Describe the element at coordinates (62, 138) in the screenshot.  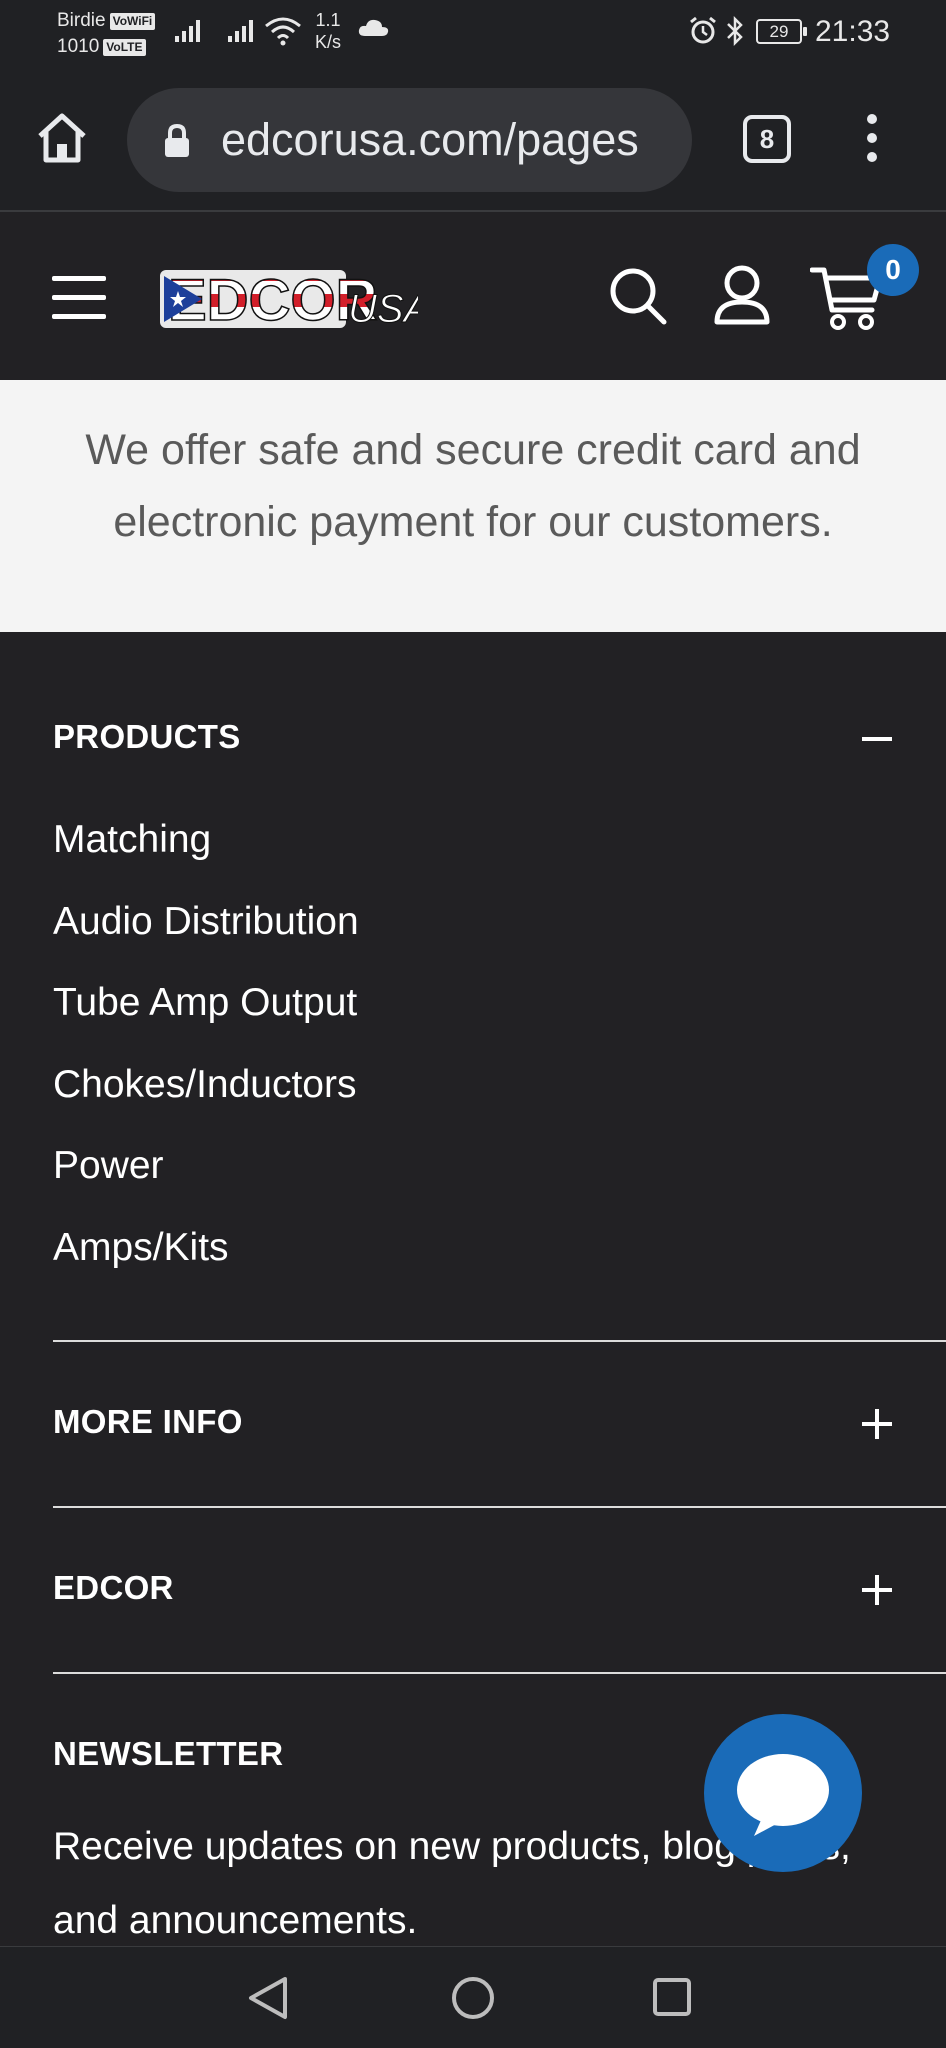
I see `home-icon` at that location.